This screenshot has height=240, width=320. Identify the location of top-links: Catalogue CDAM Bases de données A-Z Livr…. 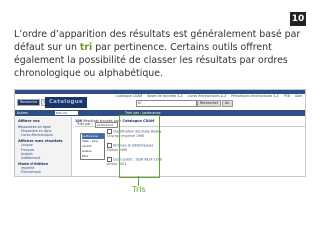
(209, 96).